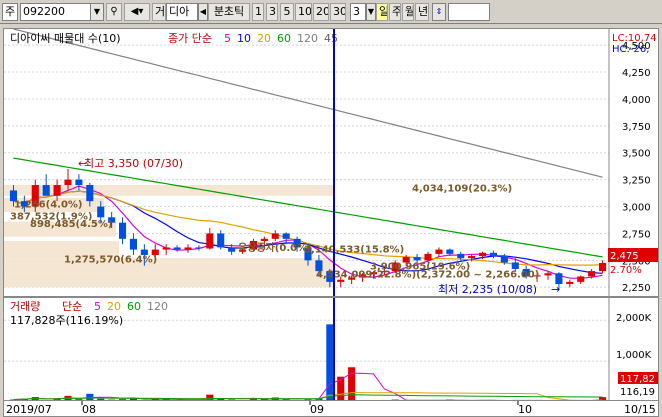  I want to click on price-chart-title: 디아이씨 매물대 수(10), so click(65, 38).